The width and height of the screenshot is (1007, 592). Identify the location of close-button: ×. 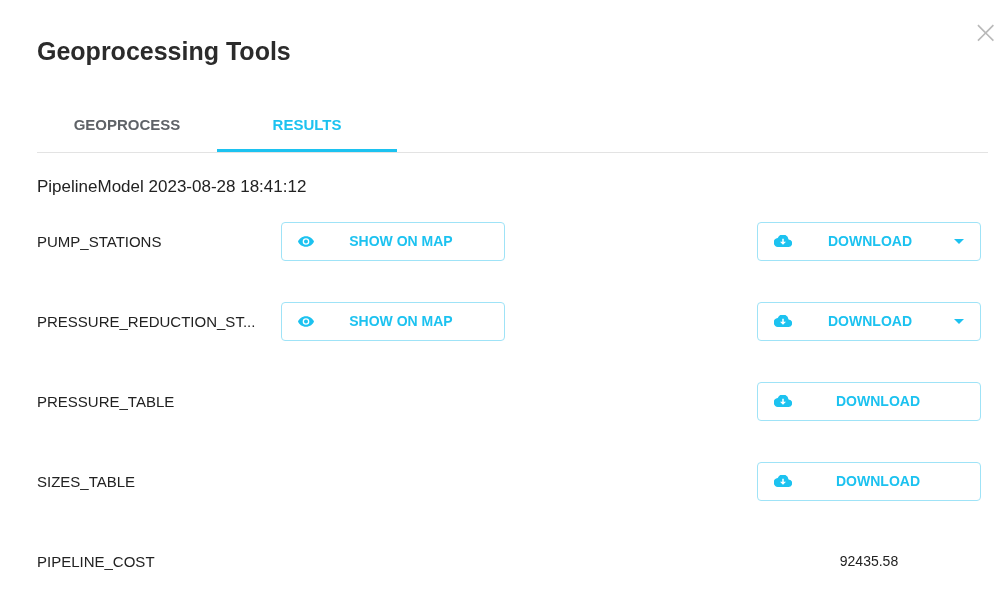
(985, 32).